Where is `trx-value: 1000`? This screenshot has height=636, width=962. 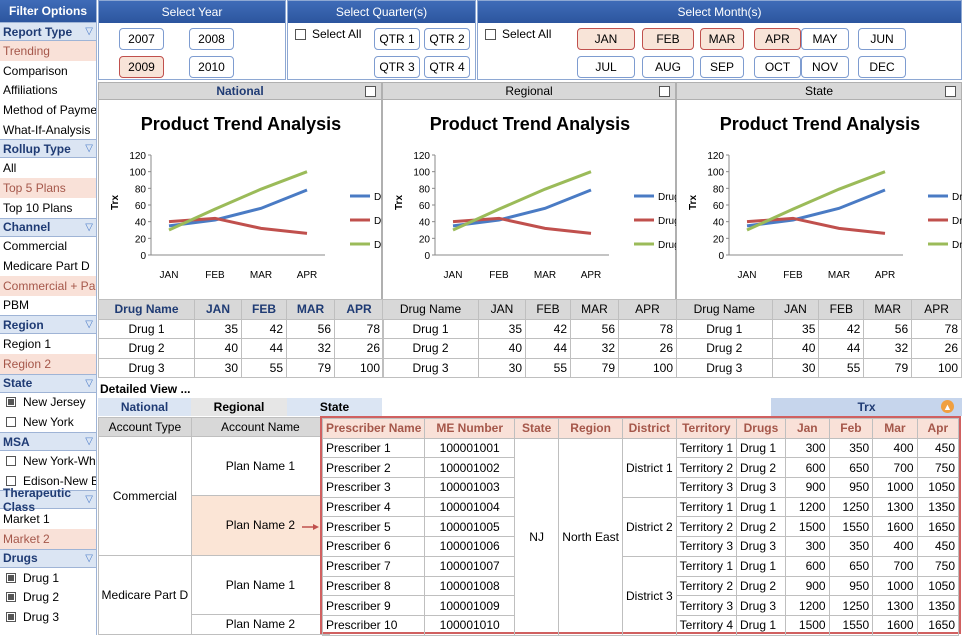
trx-value: 1000 is located at coordinates (895, 487).